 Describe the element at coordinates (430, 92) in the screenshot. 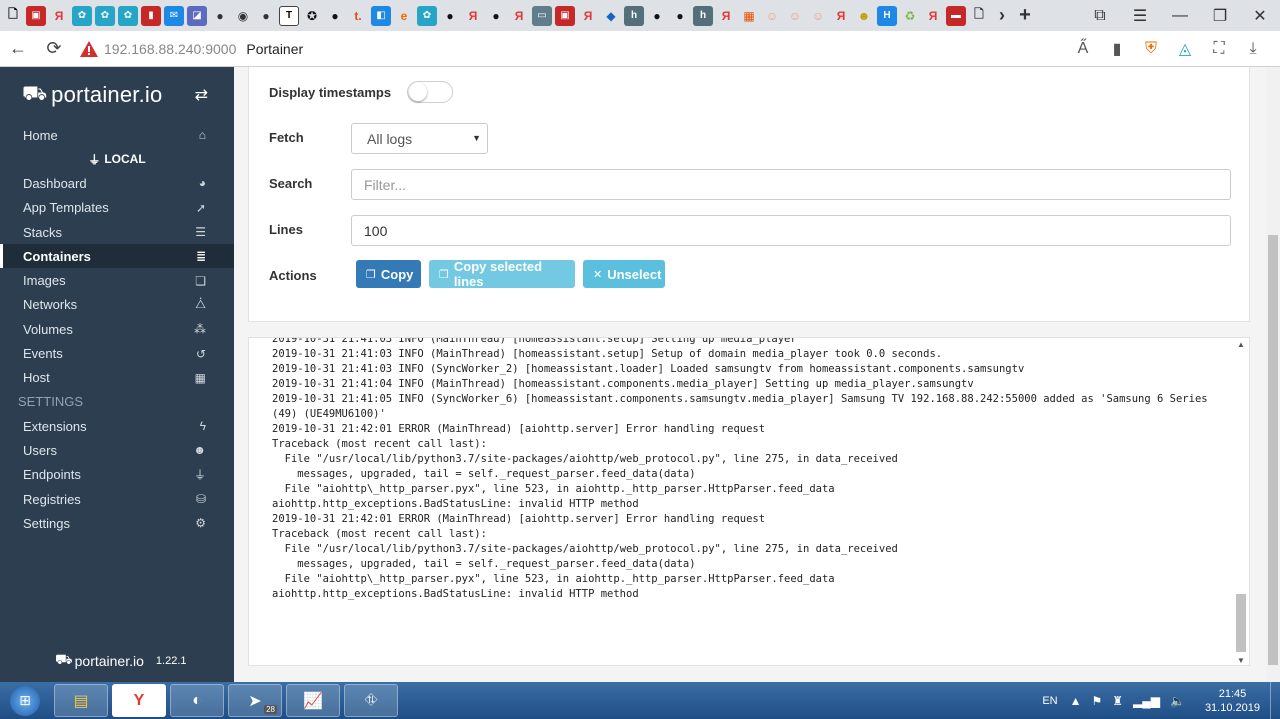

I see `timestamps-toggle` at that location.